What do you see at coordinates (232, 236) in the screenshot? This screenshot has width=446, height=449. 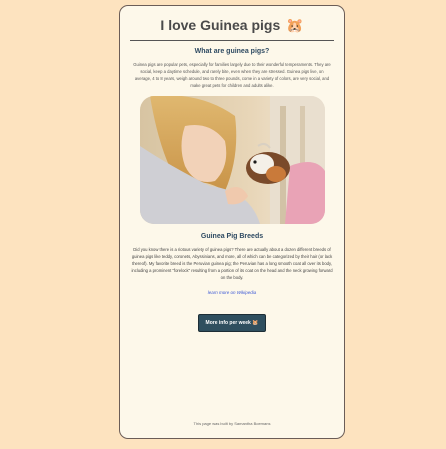 I see `breeds-heading: Guinea Pig Breeds` at bounding box center [232, 236].